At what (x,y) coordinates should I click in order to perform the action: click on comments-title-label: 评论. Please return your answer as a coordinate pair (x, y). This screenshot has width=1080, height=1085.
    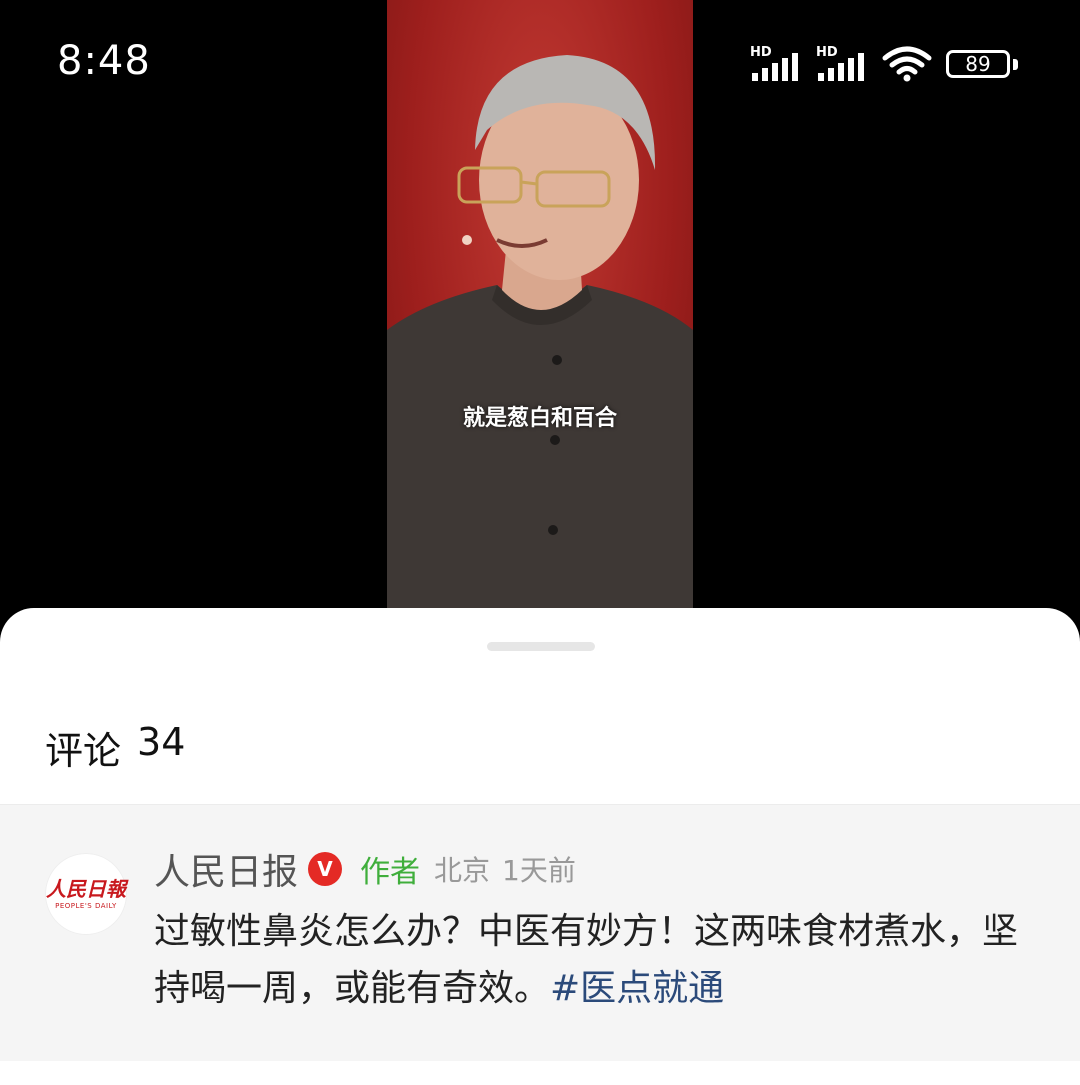
    Looking at the image, I should click on (83, 751).